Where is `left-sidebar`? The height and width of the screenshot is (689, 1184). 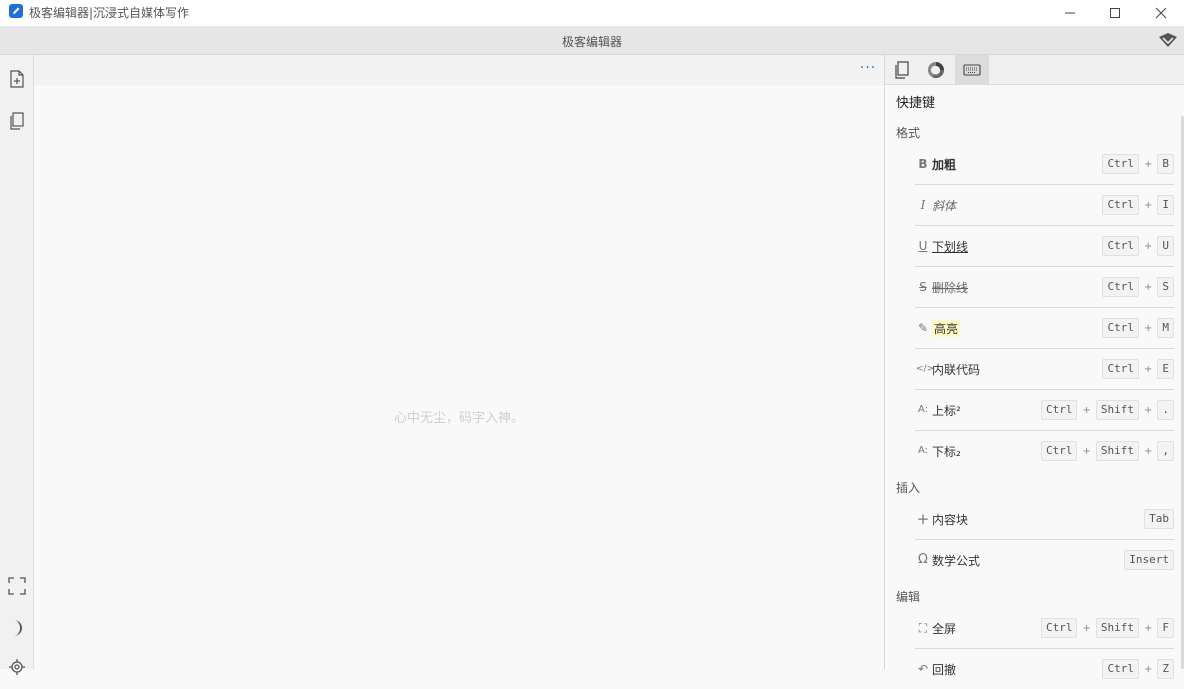 left-sidebar is located at coordinates (17, 365).